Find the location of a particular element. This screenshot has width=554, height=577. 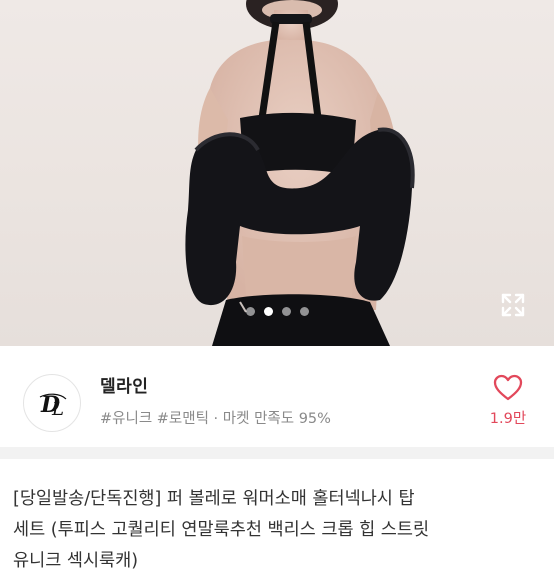

store-tags: #유니크 #로맨틱 · 마켓 만족도 95% is located at coordinates (215, 419).